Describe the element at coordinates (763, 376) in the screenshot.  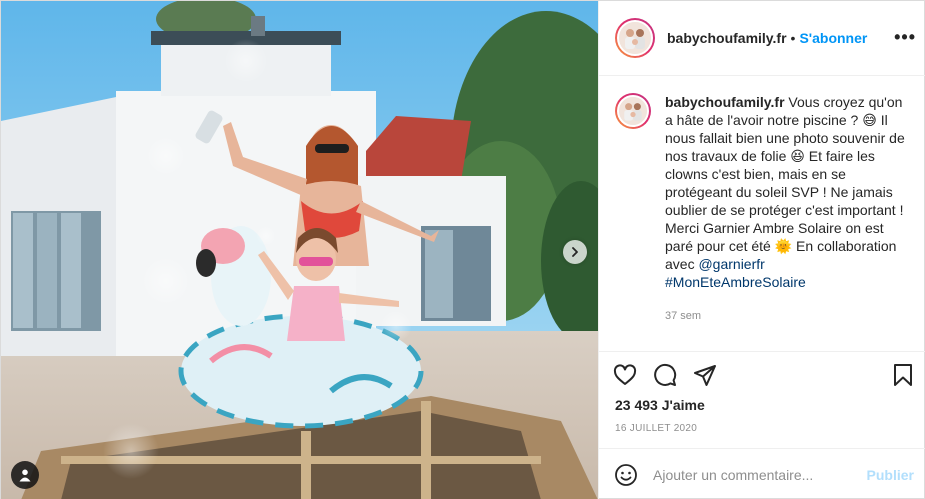
I see `post-actions` at that location.